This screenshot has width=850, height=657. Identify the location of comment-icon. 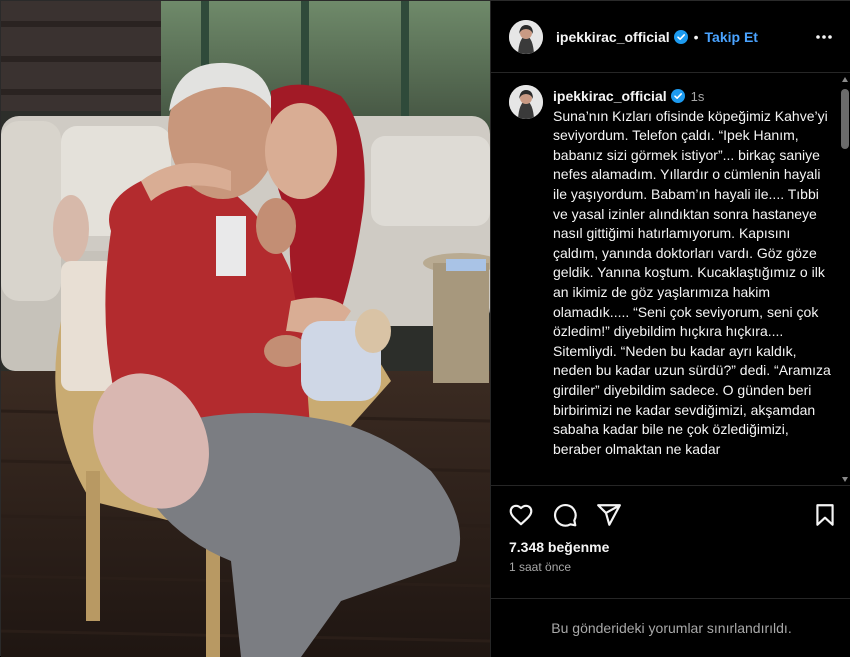
(565, 515).